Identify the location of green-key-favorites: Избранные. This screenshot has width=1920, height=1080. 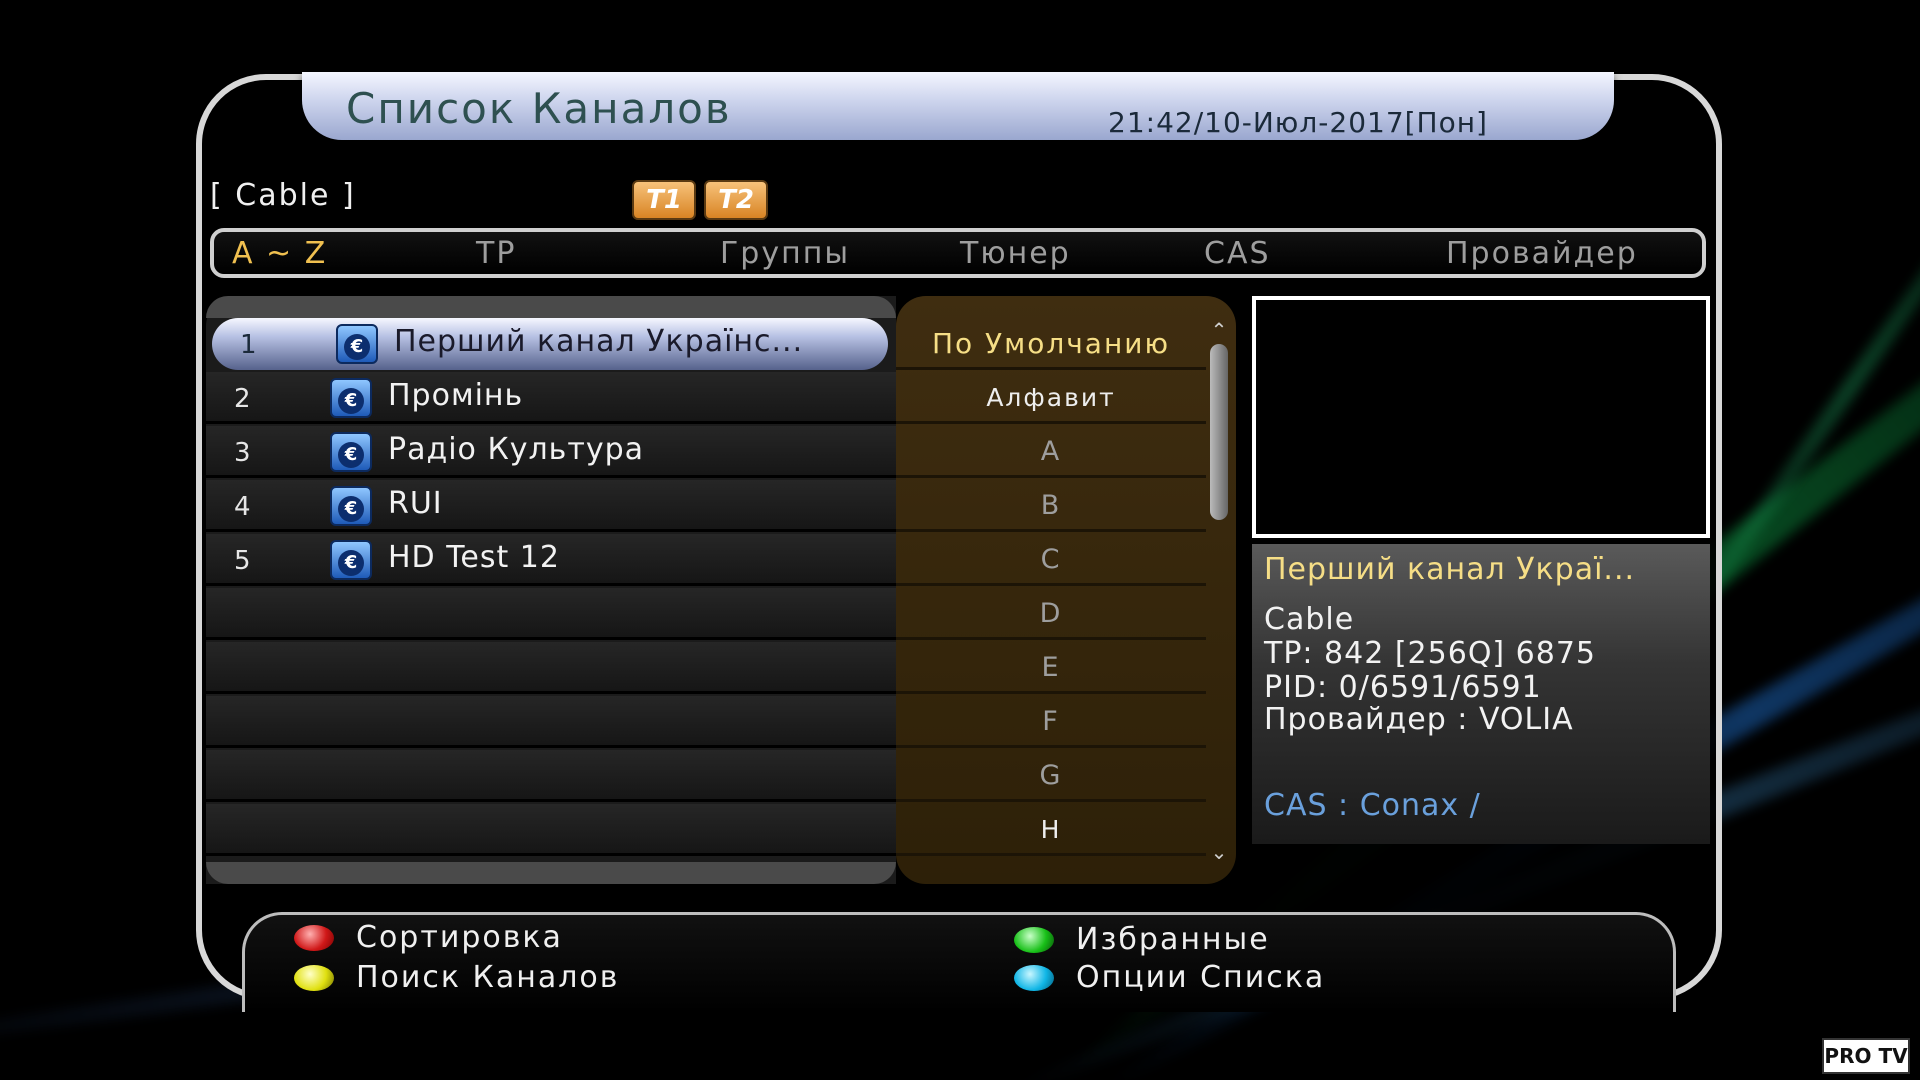
(1142, 939).